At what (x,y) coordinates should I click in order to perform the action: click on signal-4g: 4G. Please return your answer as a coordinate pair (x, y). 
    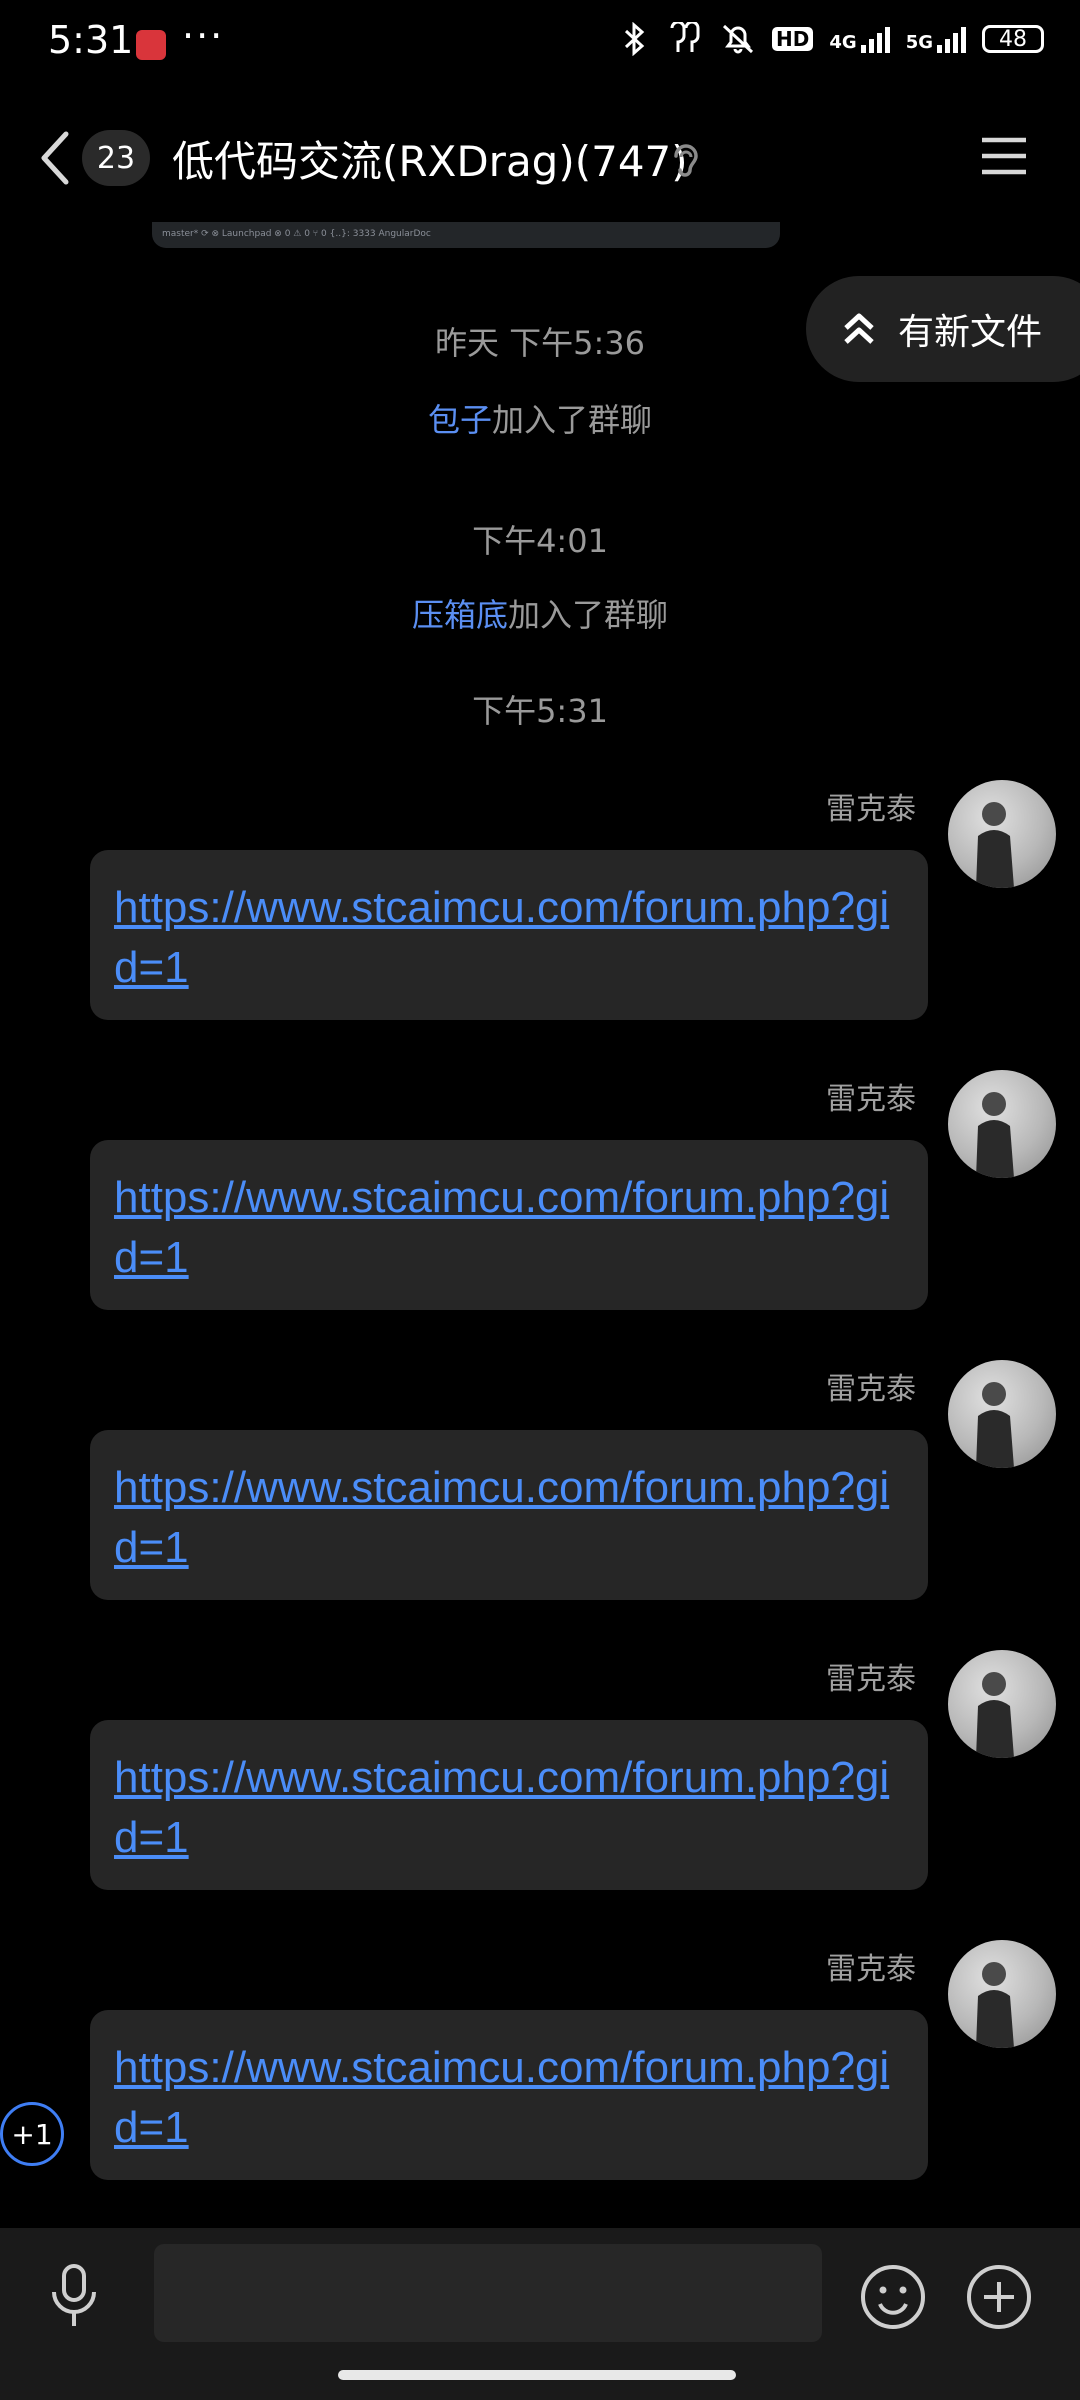
    Looking at the image, I should click on (859, 39).